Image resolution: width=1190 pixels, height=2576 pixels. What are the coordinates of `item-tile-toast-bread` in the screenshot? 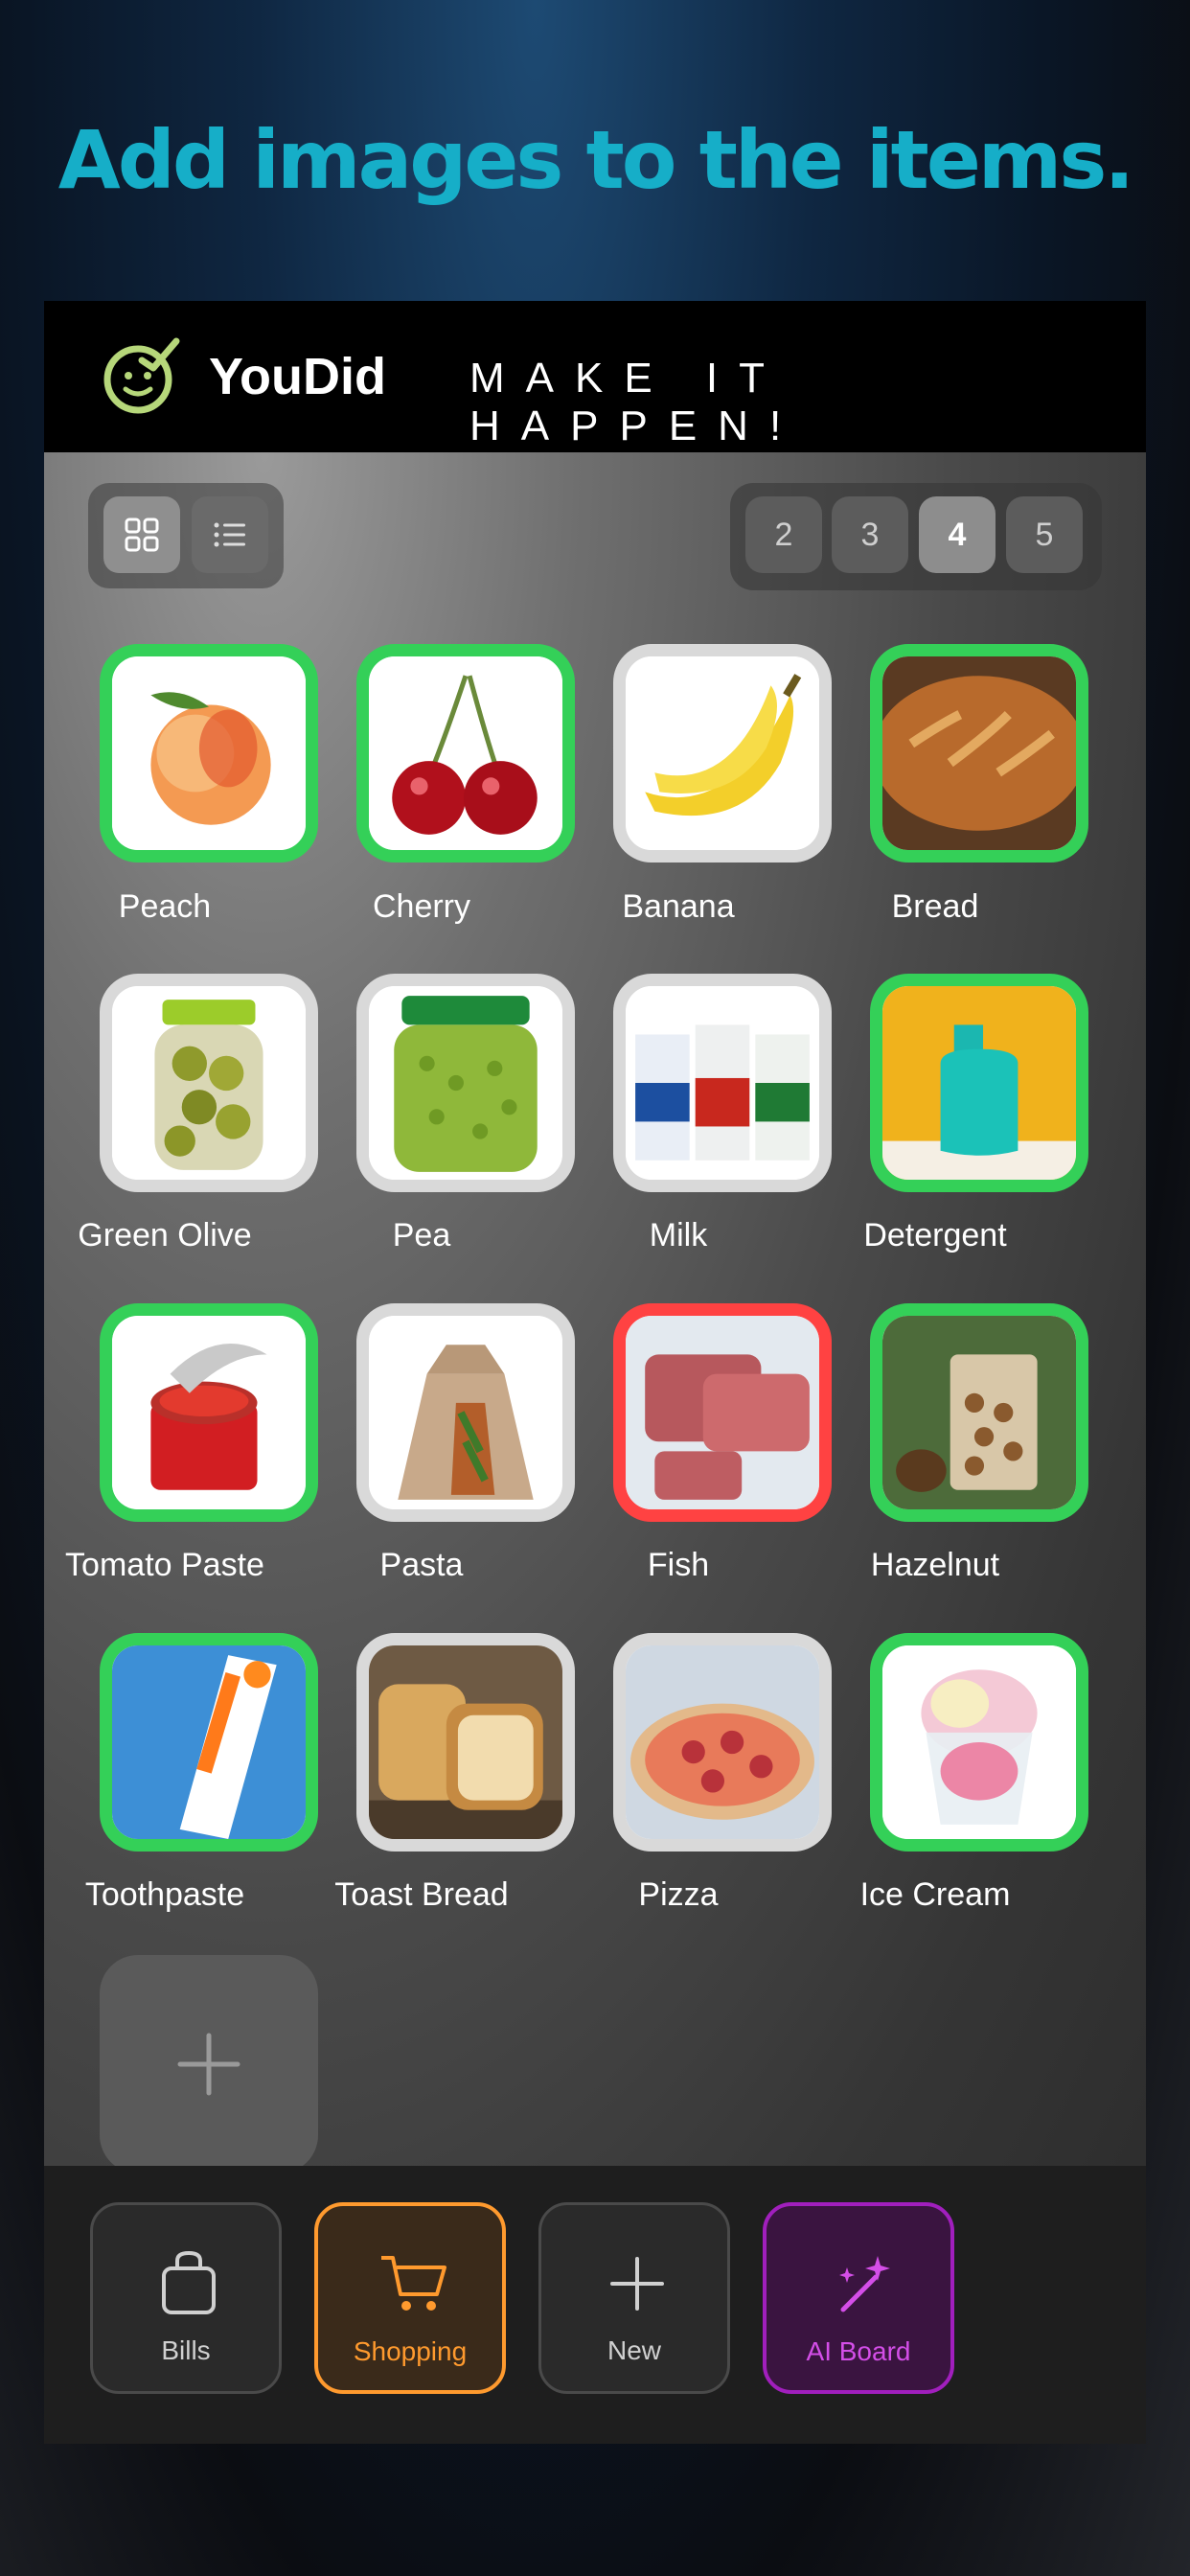 It's located at (466, 1742).